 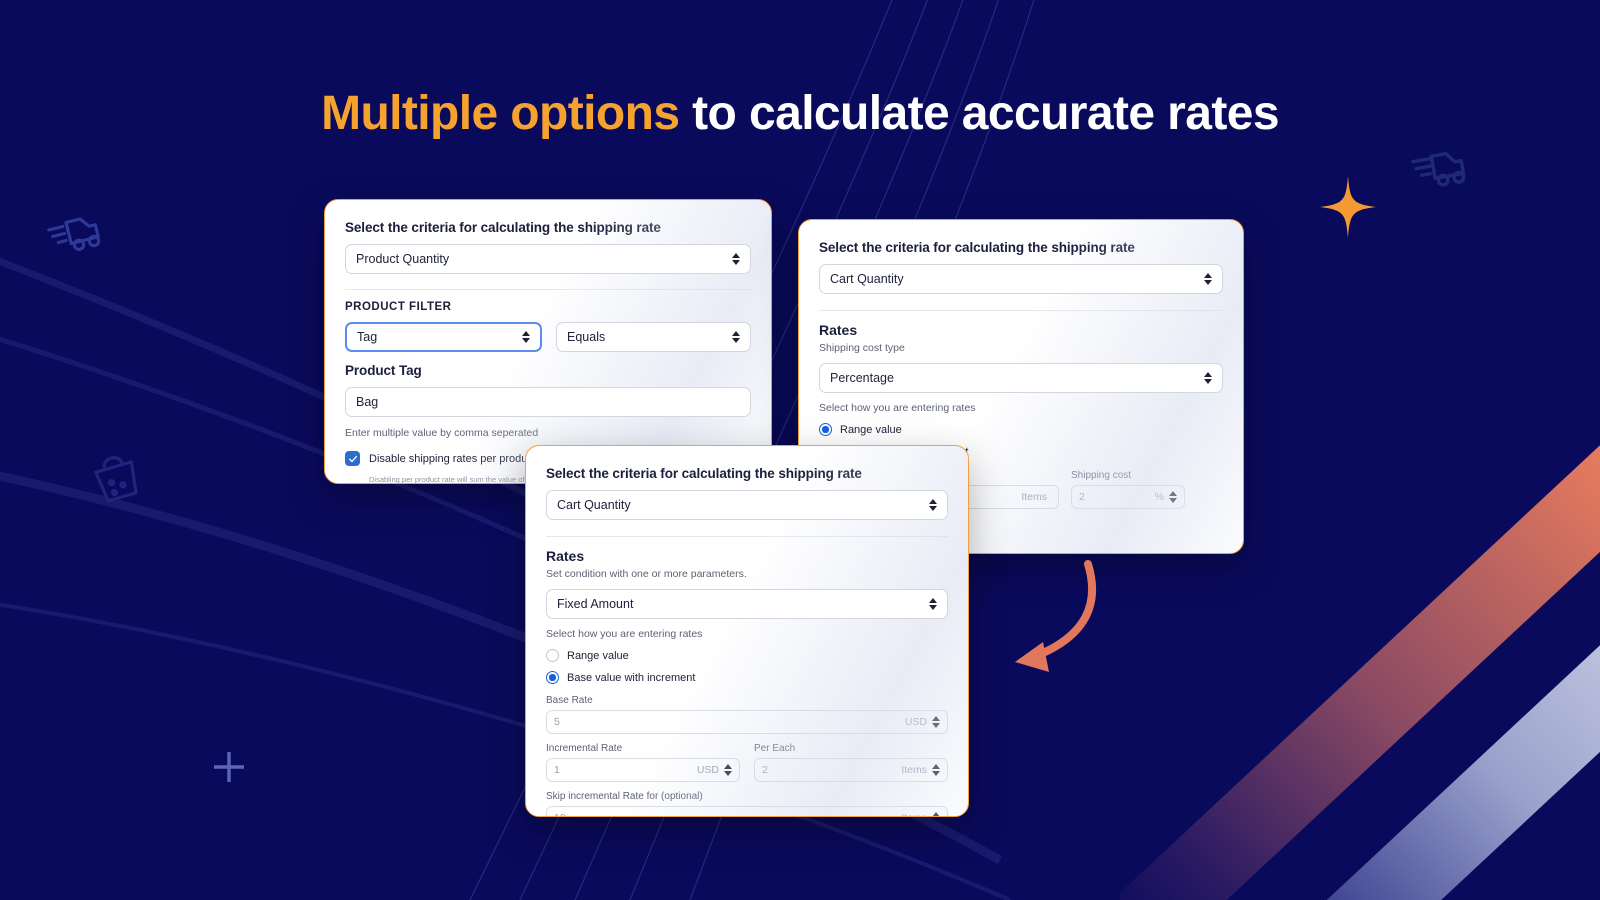 I want to click on incremental-rate-value: 1, so click(x=557, y=770).